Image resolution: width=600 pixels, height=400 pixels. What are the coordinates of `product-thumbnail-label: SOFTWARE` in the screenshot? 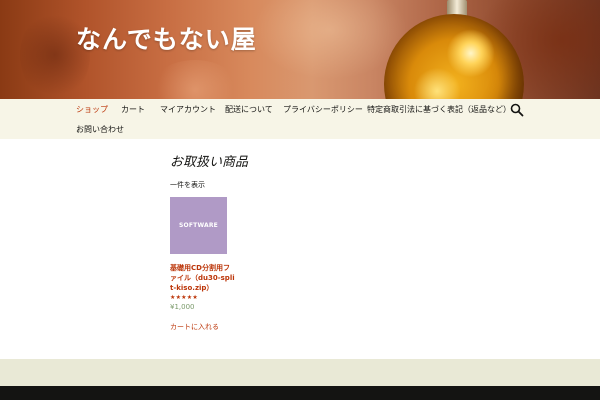 It's located at (198, 225).